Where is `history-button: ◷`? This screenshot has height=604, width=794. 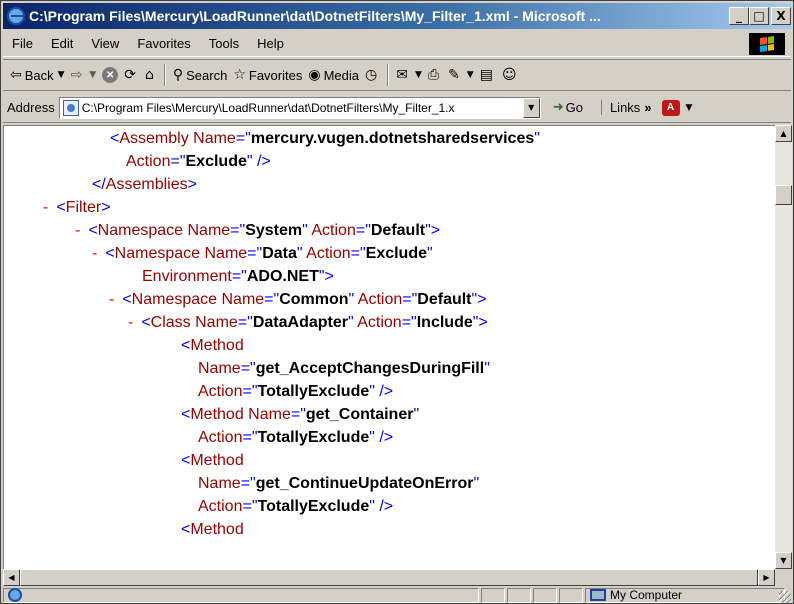
history-button: ◷ is located at coordinates (372, 75).